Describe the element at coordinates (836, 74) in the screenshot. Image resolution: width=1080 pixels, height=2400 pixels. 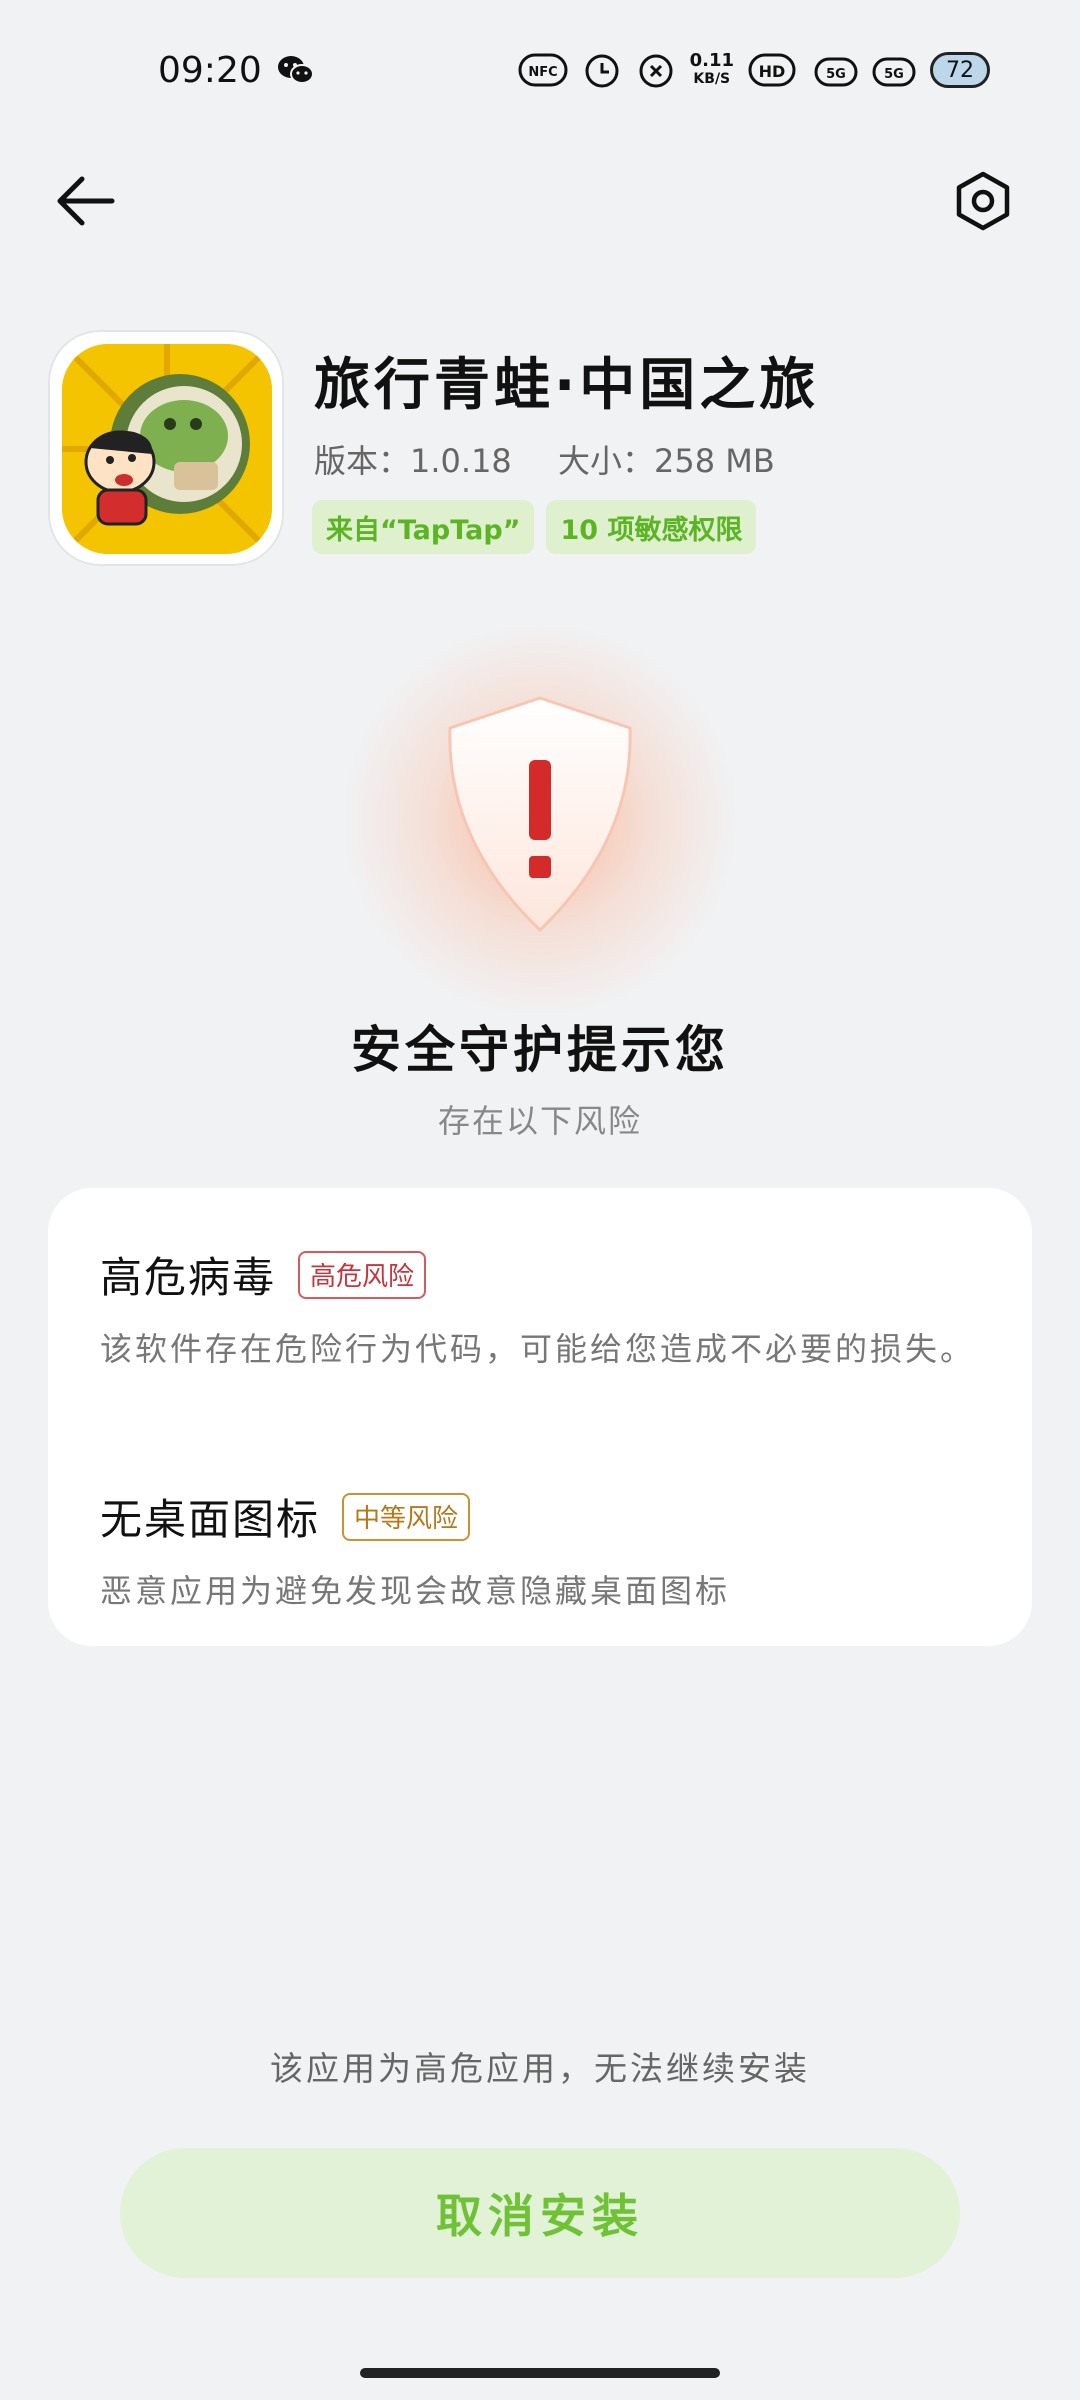
I see `signal-label-1: 5G` at that location.